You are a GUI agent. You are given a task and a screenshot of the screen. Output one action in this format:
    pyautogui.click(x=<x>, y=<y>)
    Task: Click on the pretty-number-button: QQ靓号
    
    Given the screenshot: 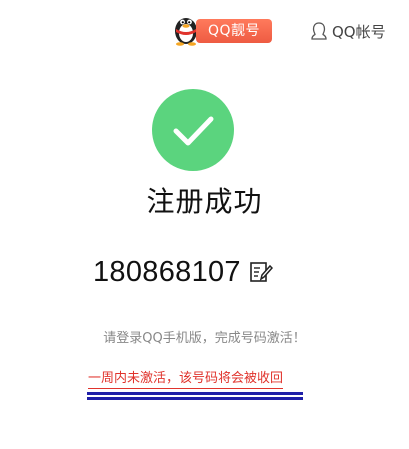 What is the action you would take?
    pyautogui.click(x=234, y=31)
    